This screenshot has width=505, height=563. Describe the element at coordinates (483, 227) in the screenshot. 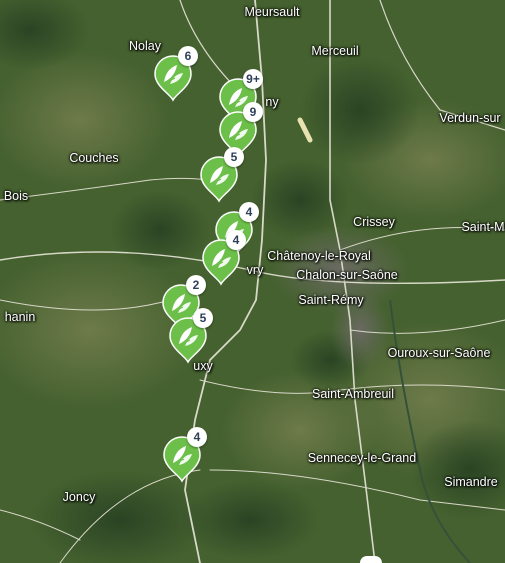

I see `place-label: Saint-M` at that location.